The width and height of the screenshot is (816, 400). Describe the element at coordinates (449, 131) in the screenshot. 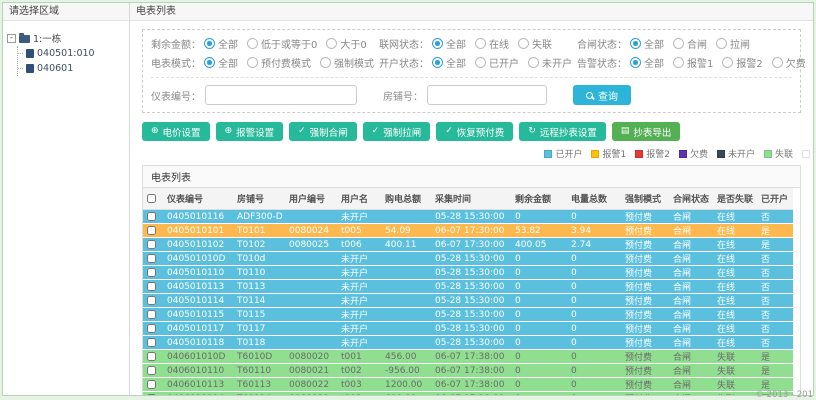

I see `restore-prepaid-button-icon: ✓` at that location.